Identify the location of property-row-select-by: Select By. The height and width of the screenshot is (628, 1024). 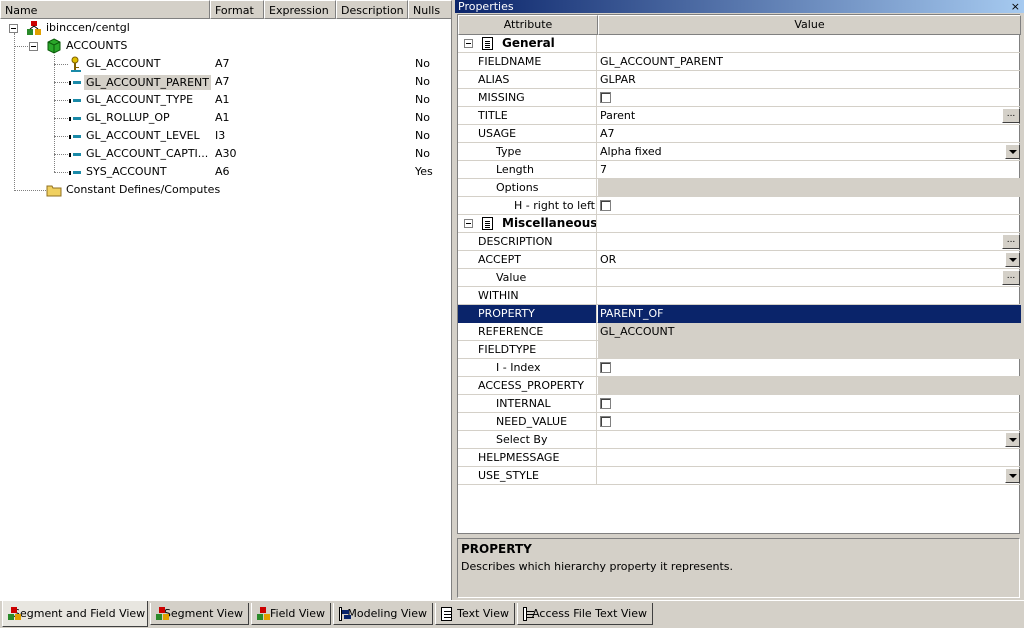
(739, 440).